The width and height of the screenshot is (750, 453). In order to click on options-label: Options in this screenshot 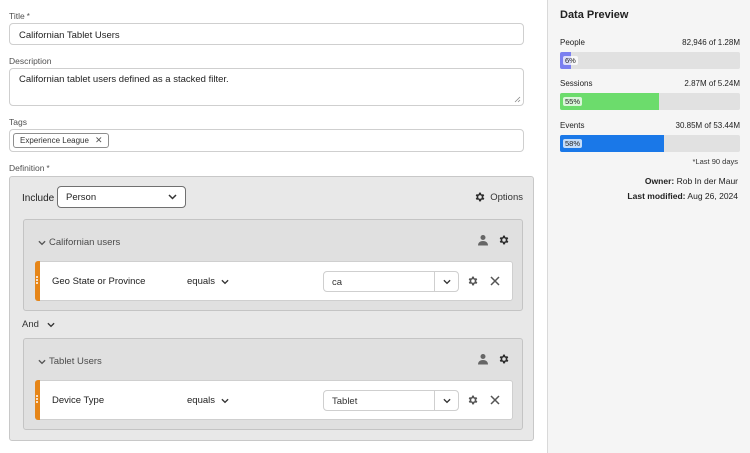, I will do `click(506, 197)`.